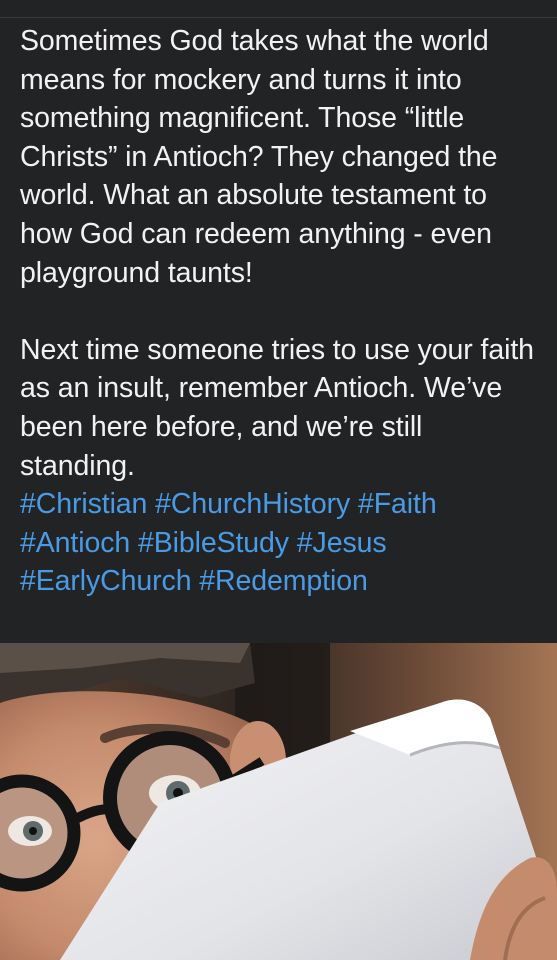 Image resolution: width=557 pixels, height=960 pixels. I want to click on top-divider, so click(278, 17).